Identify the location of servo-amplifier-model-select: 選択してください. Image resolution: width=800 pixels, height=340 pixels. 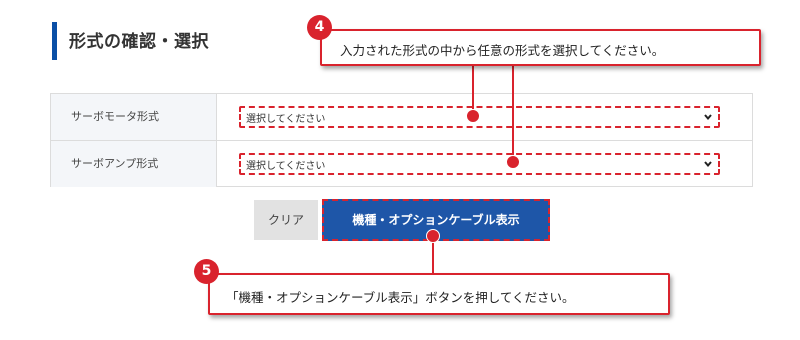
(479, 164).